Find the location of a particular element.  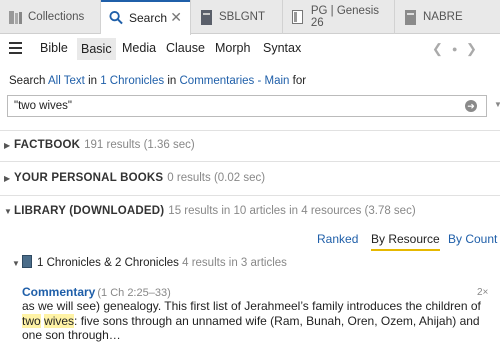

close-icon: ✕ is located at coordinates (176, 17).